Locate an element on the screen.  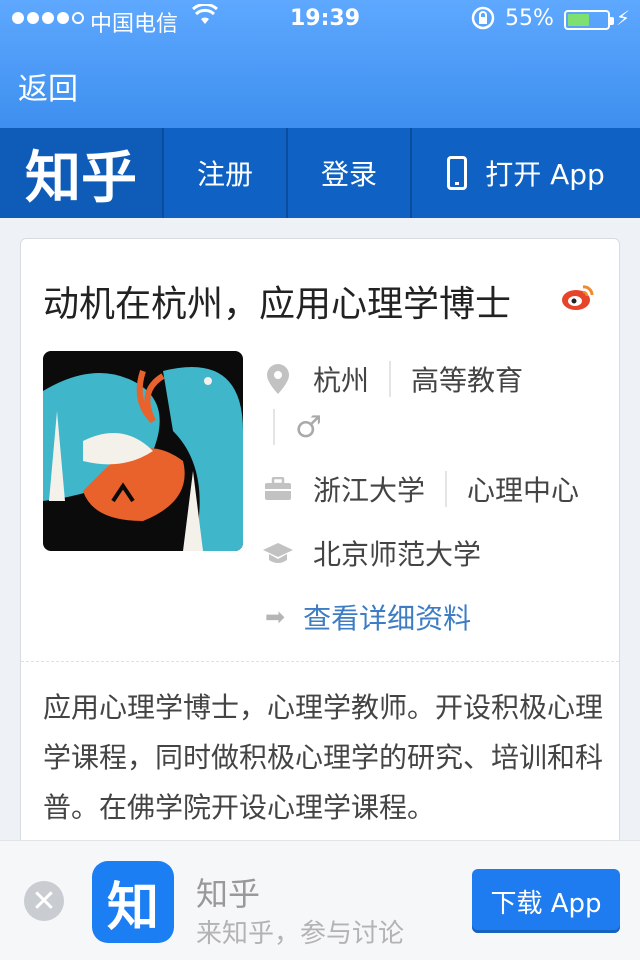
clock: 19:39 is located at coordinates (325, 18).